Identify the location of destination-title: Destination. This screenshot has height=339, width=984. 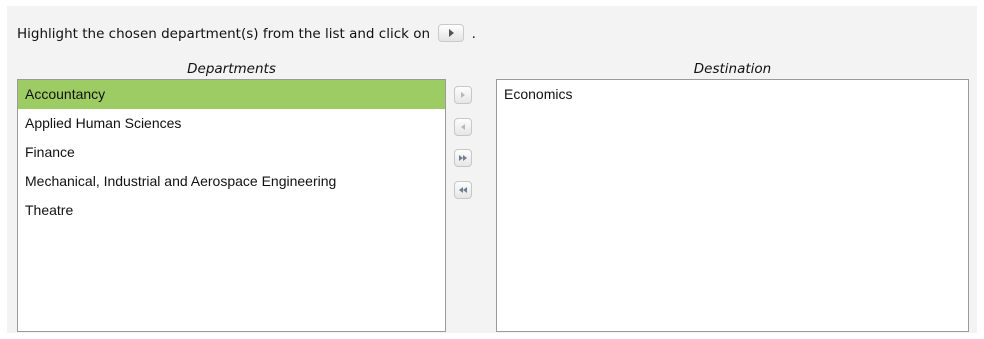
(732, 69).